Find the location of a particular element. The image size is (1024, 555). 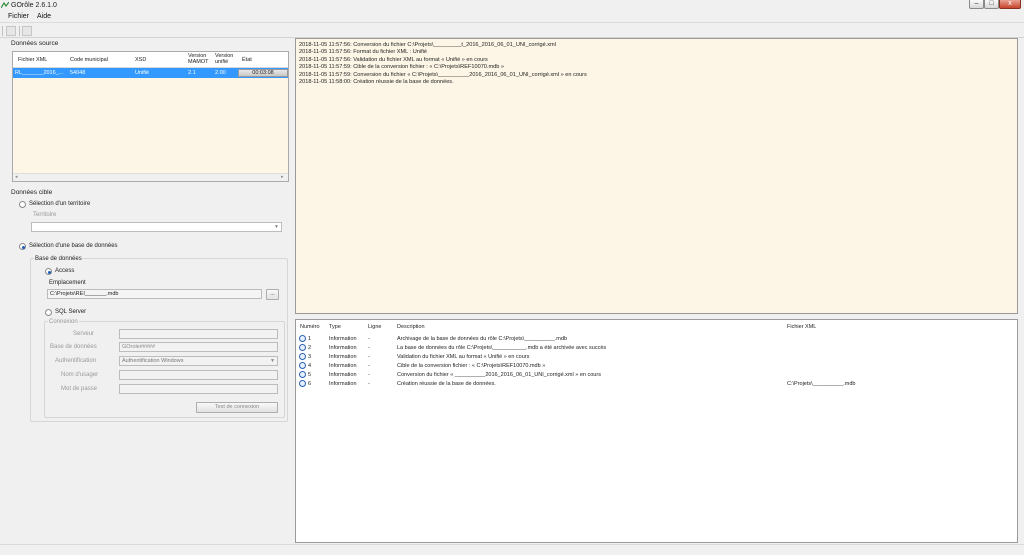

app-logo-icon is located at coordinates (5, 5).